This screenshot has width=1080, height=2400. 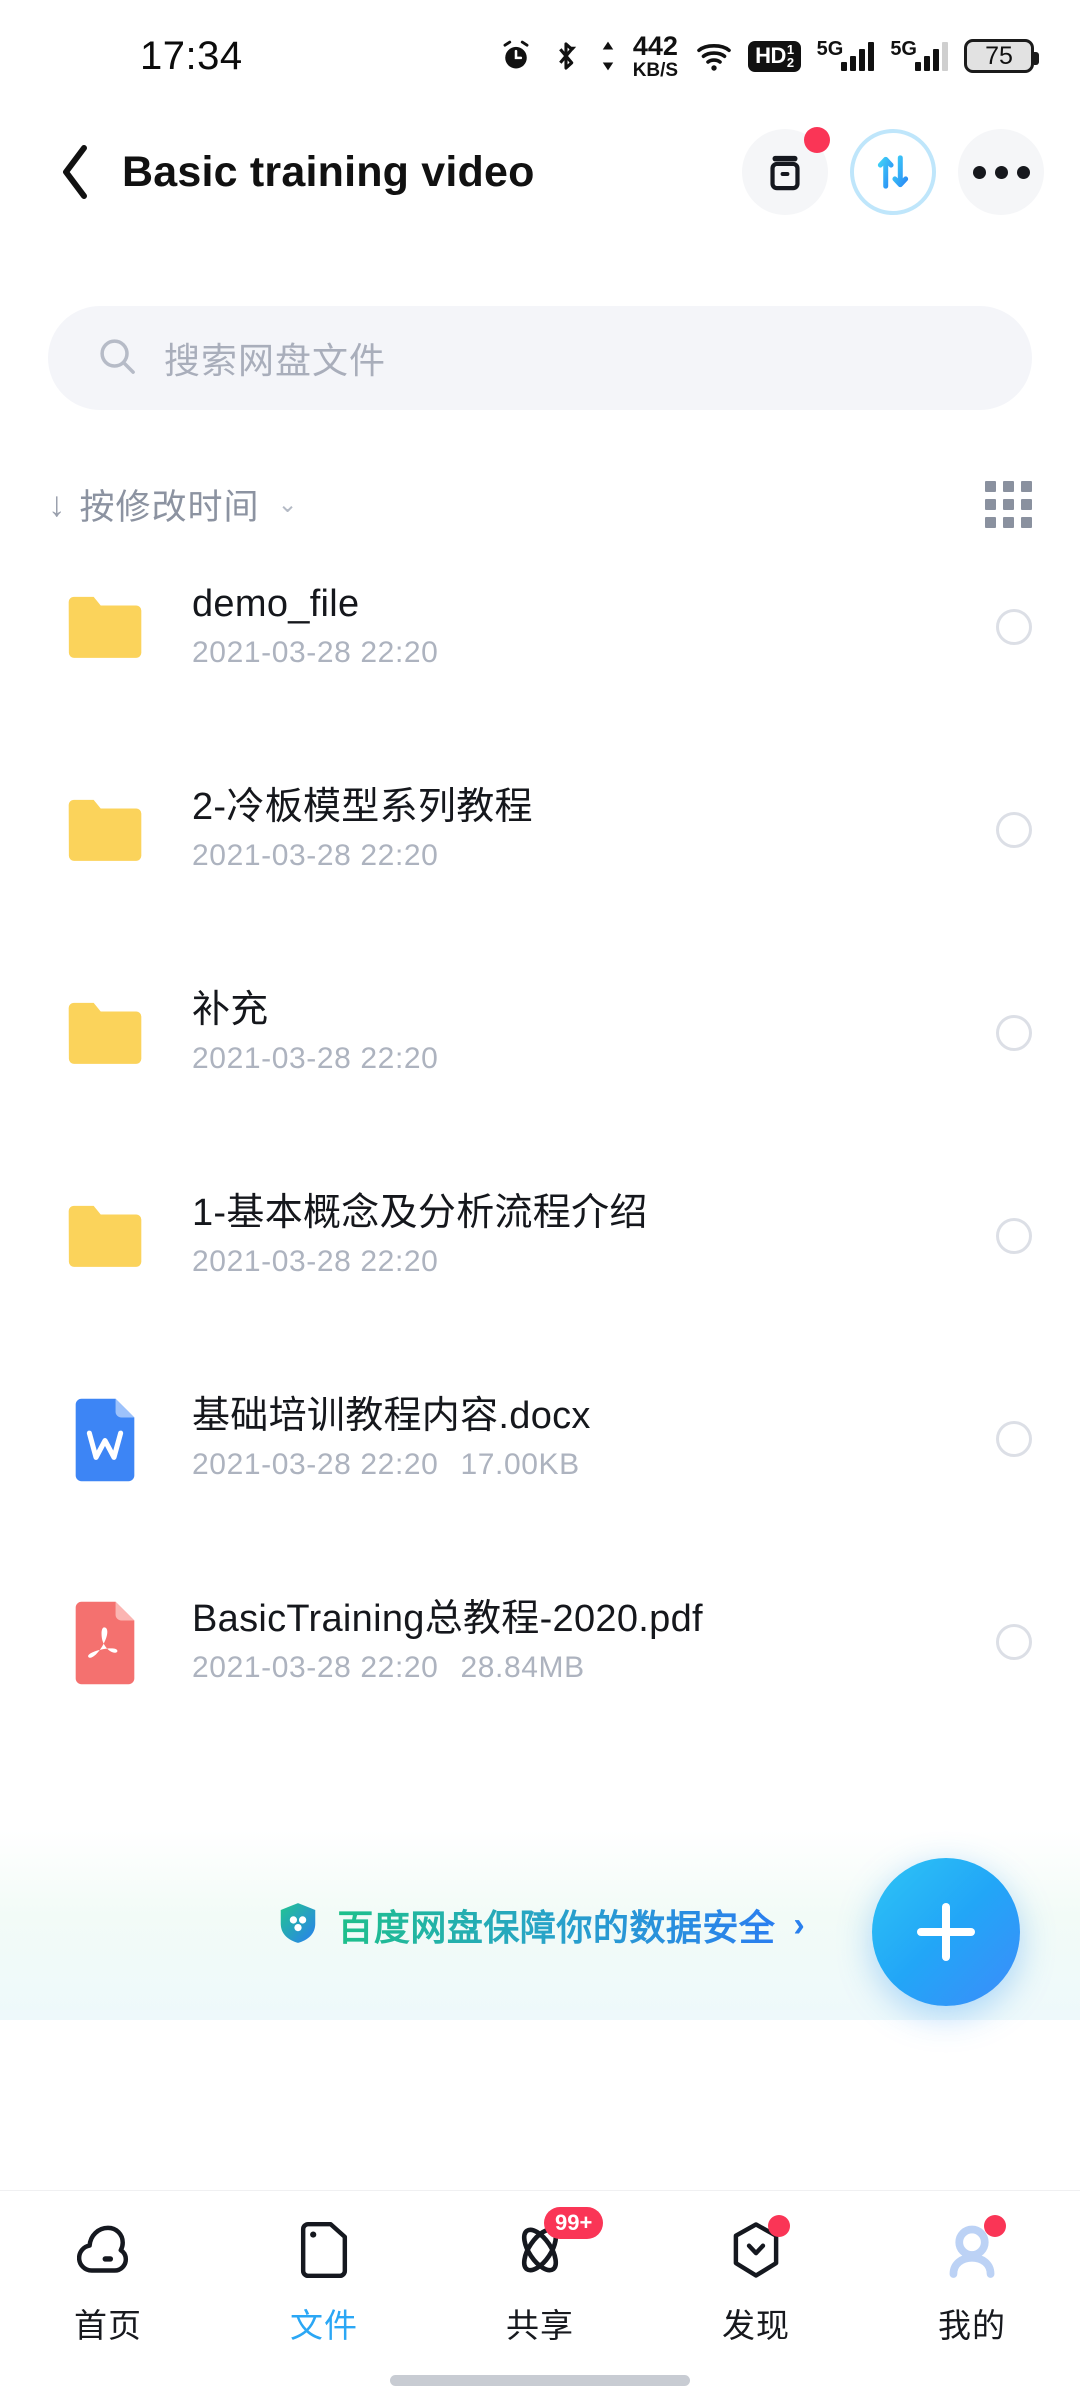 What do you see at coordinates (574, 2223) in the screenshot?
I see `shared-badge: 99+` at bounding box center [574, 2223].